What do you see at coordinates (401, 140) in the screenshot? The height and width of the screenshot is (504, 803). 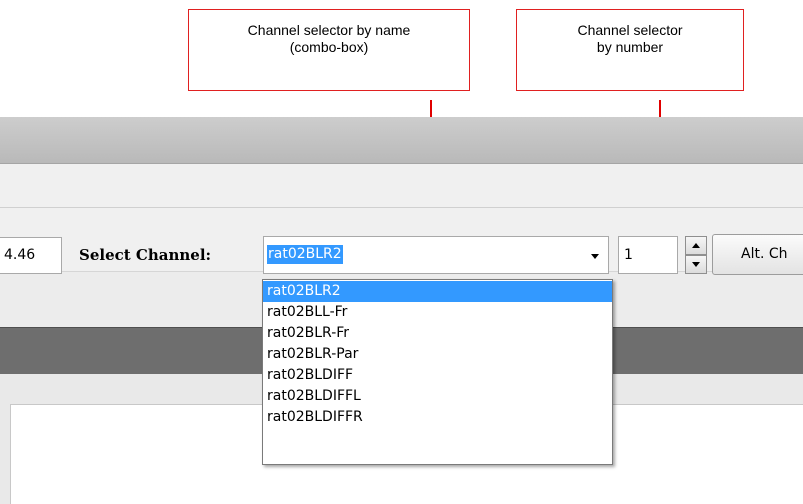 I see `window-title-bar` at bounding box center [401, 140].